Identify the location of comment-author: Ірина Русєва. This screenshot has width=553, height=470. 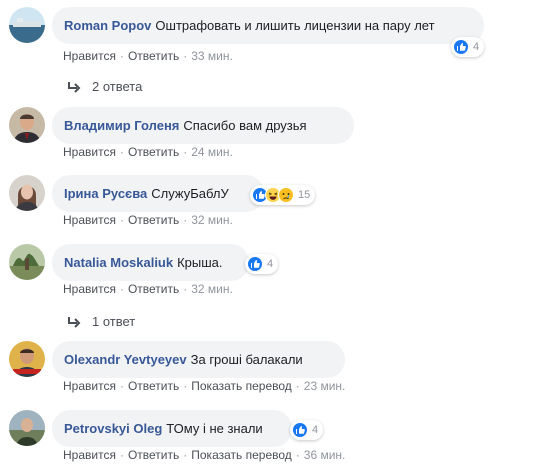
(105, 193).